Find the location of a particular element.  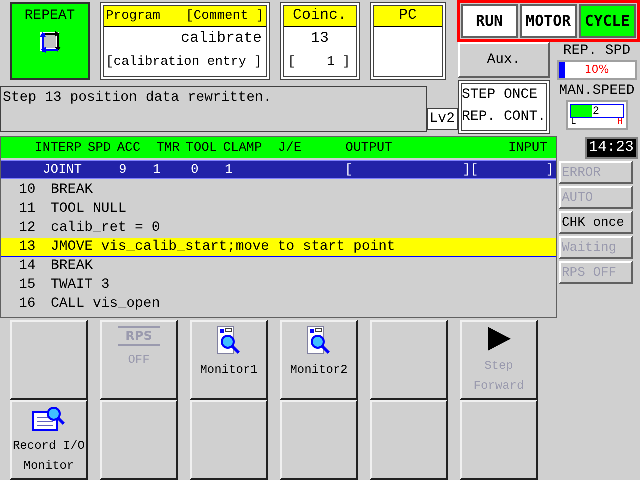

program-line: 16 CALL vis_open is located at coordinates (278, 304).